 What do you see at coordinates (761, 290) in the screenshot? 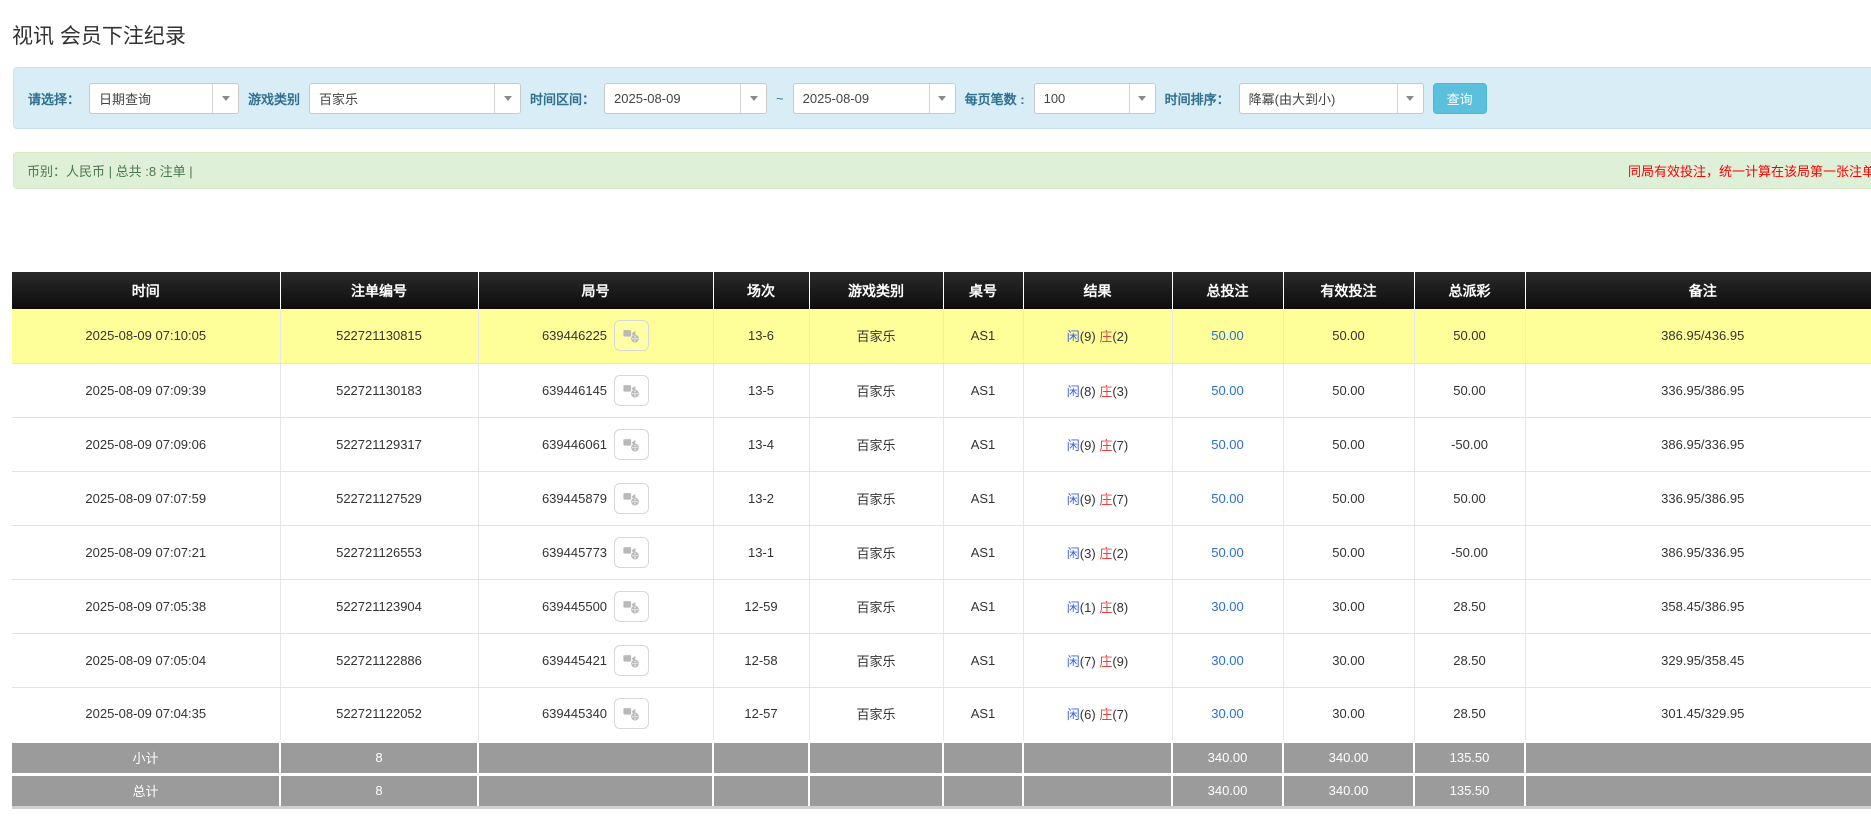
I see `column-header-3: 场次` at bounding box center [761, 290].